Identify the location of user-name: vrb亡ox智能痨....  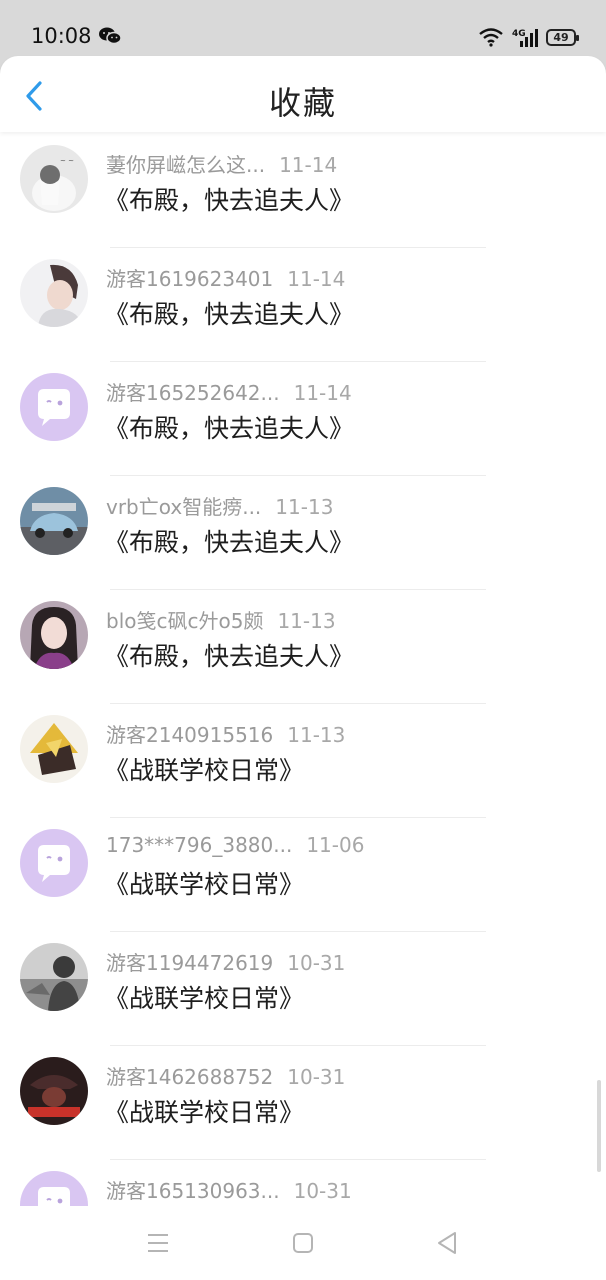
(184, 507).